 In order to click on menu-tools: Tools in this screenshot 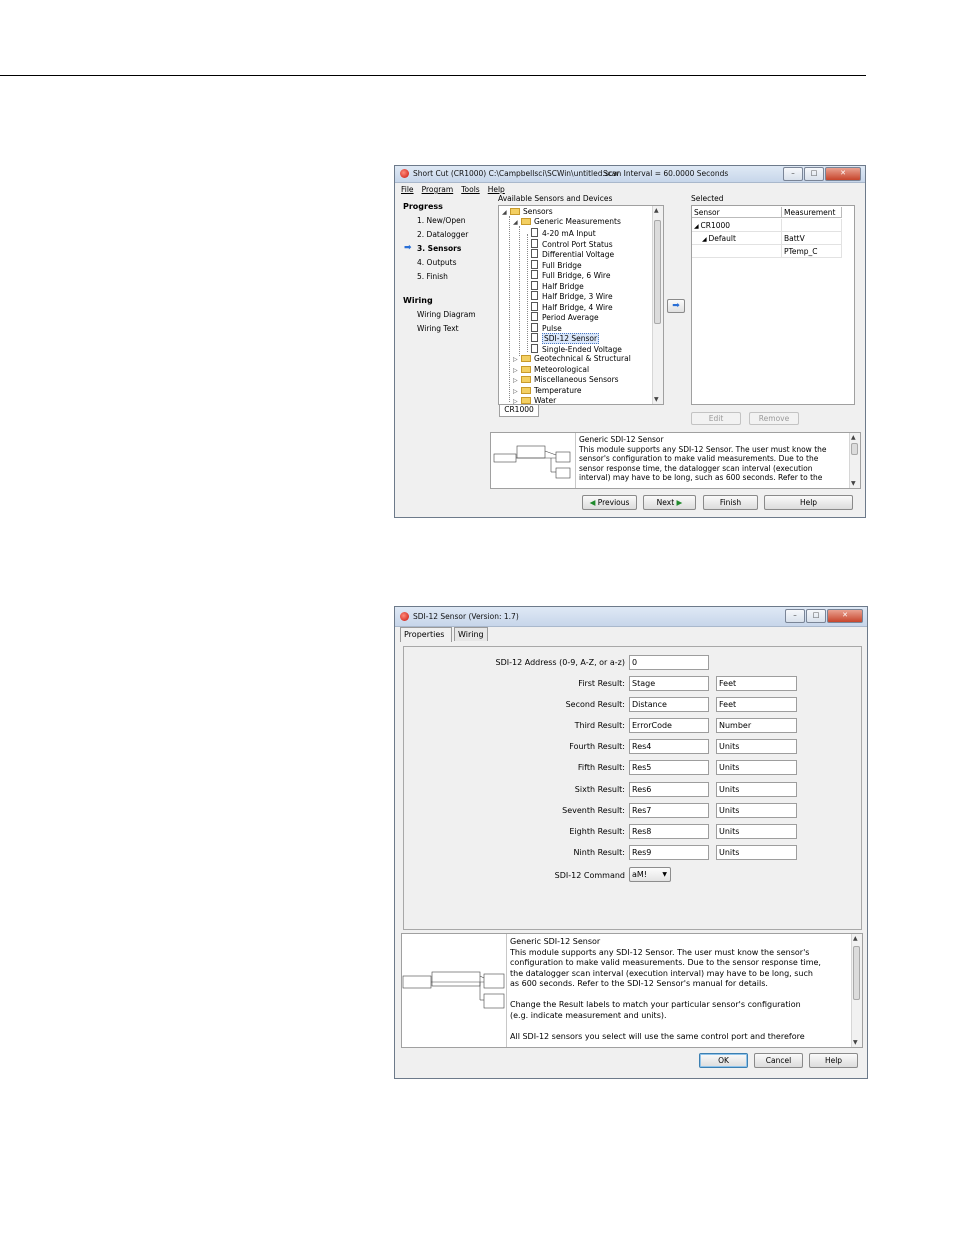, I will do `click(470, 189)`.